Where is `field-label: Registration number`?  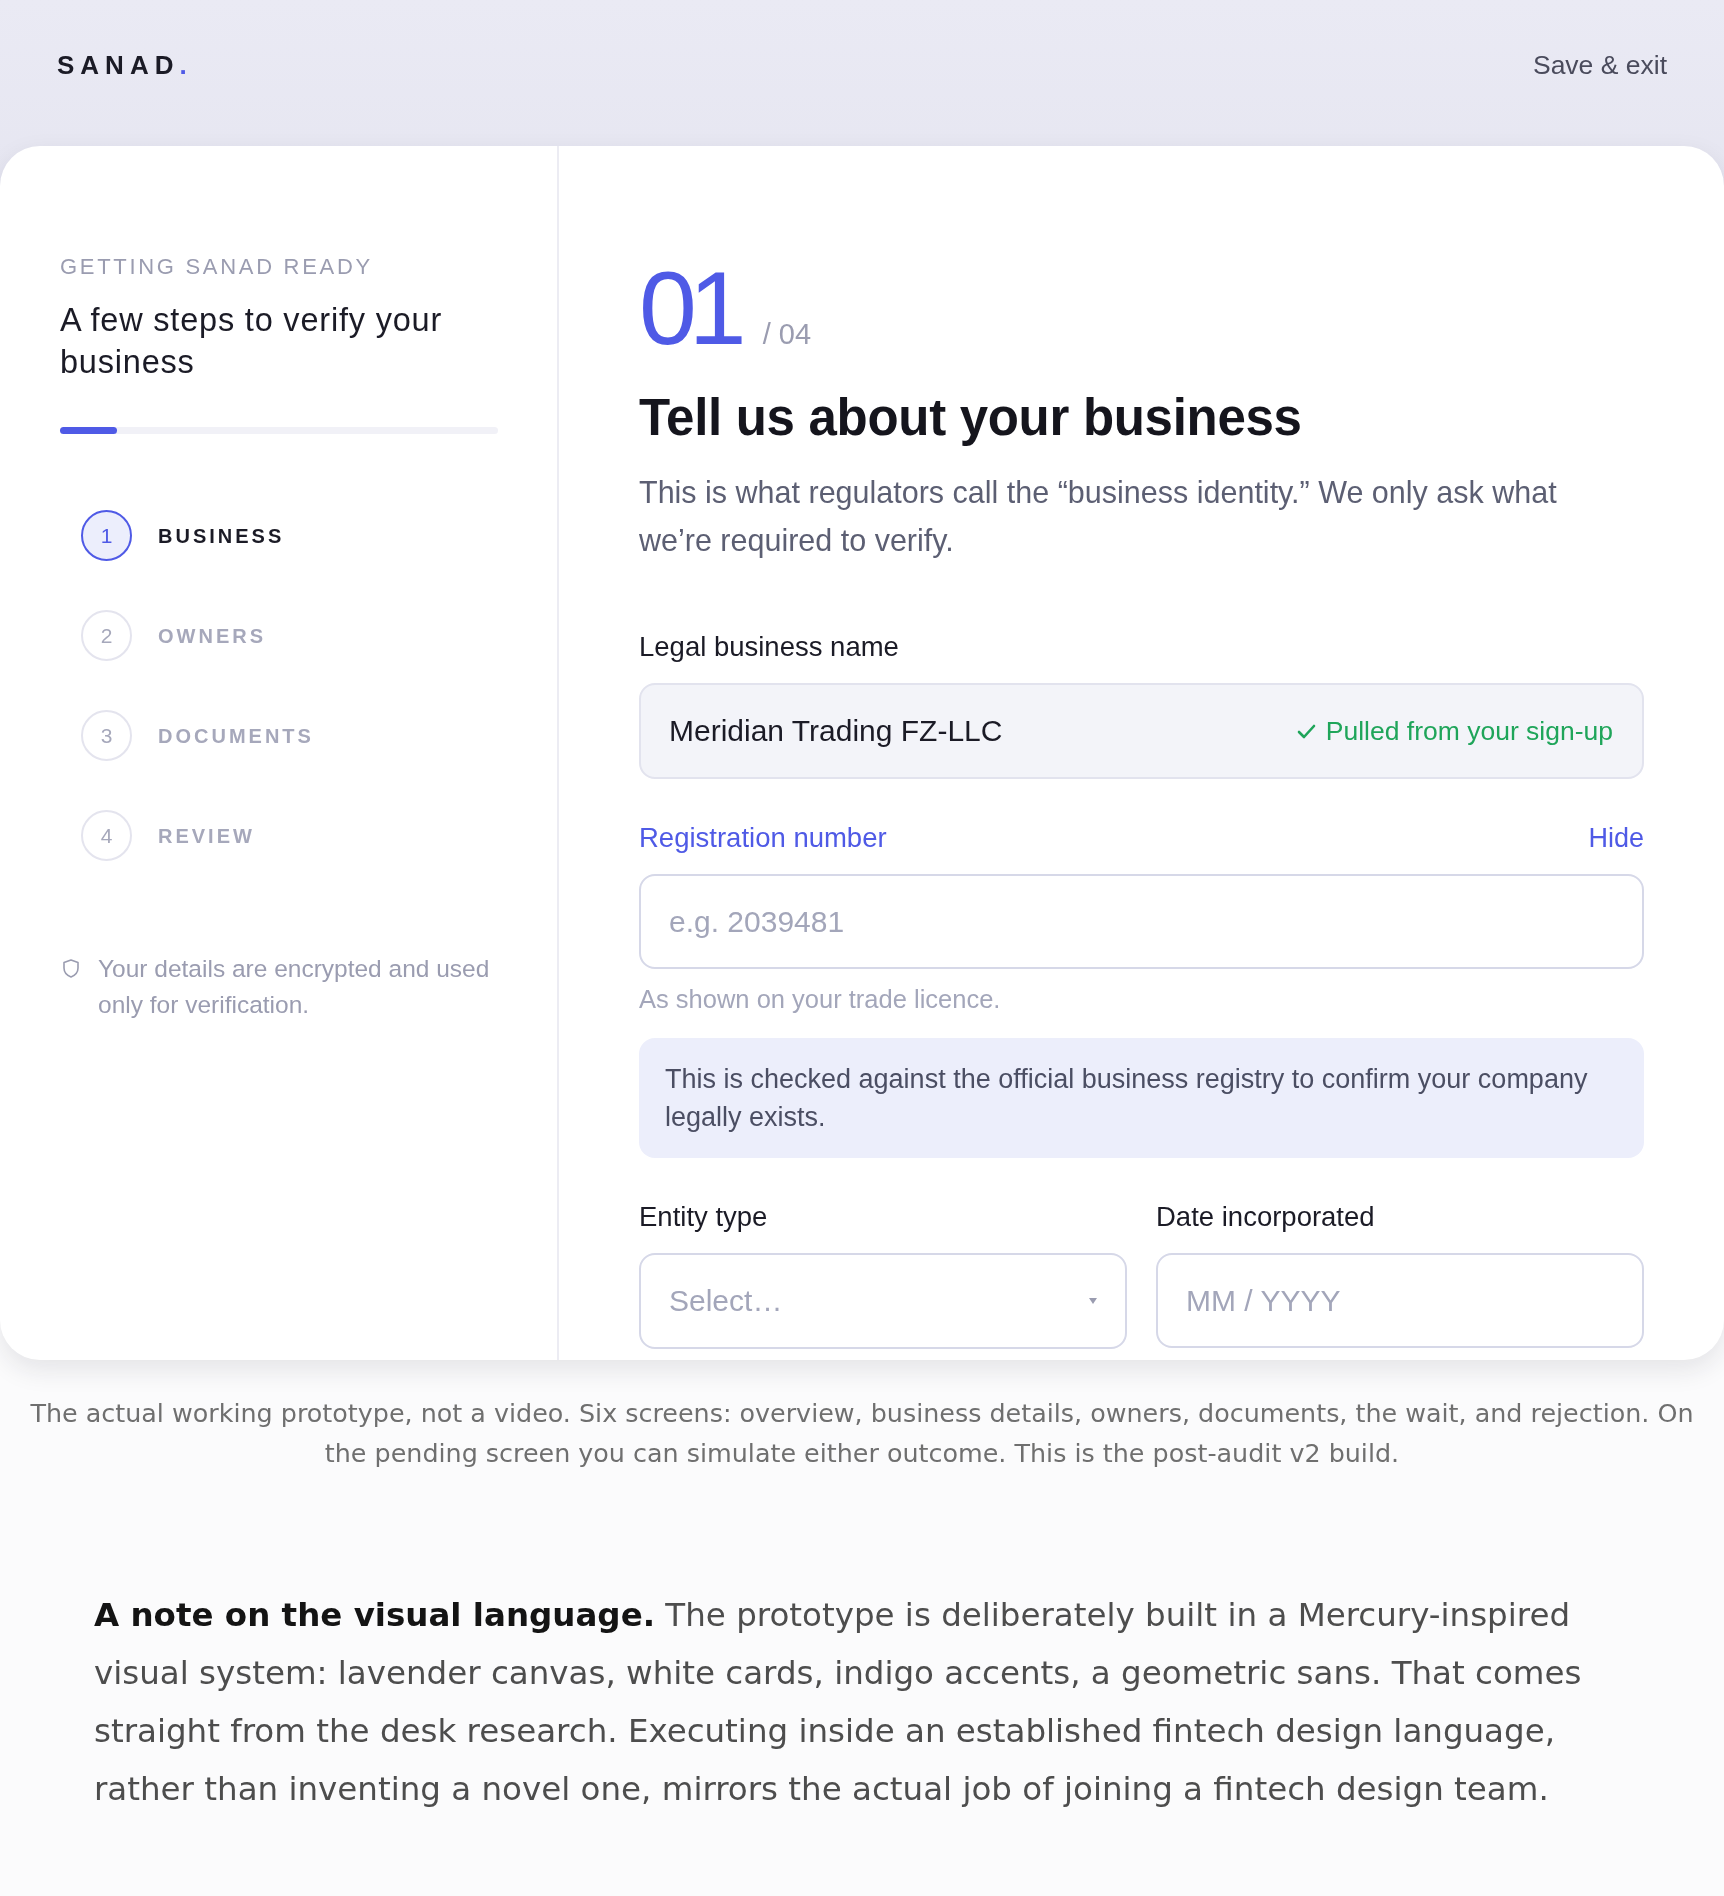
field-label: Registration number is located at coordinates (763, 838).